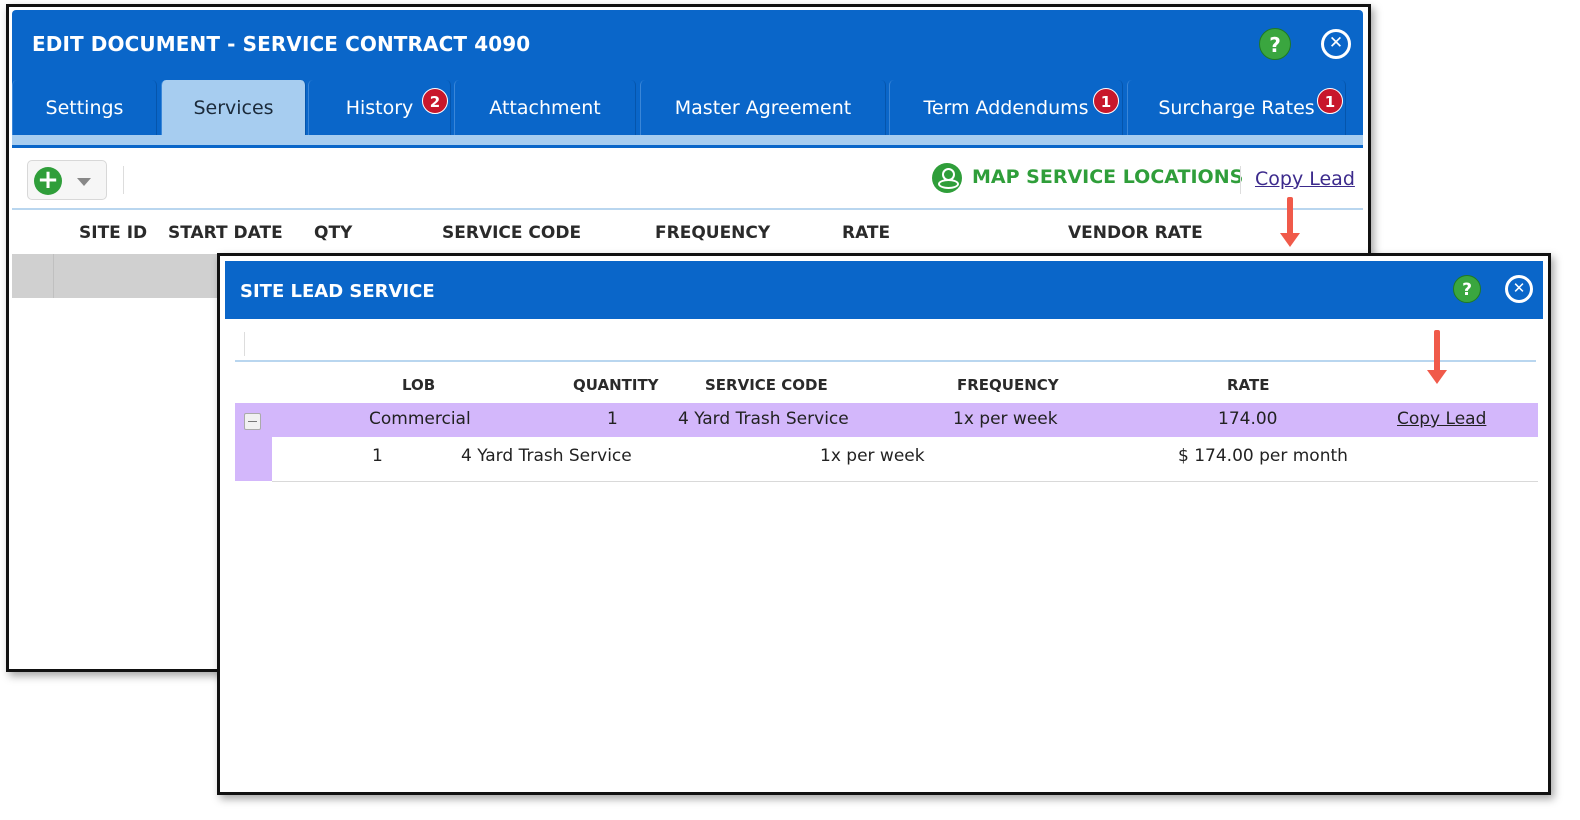 This screenshot has height=820, width=1580. Describe the element at coordinates (337, 291) in the screenshot. I see `dialog-title: SITE LEAD SERVICE` at that location.